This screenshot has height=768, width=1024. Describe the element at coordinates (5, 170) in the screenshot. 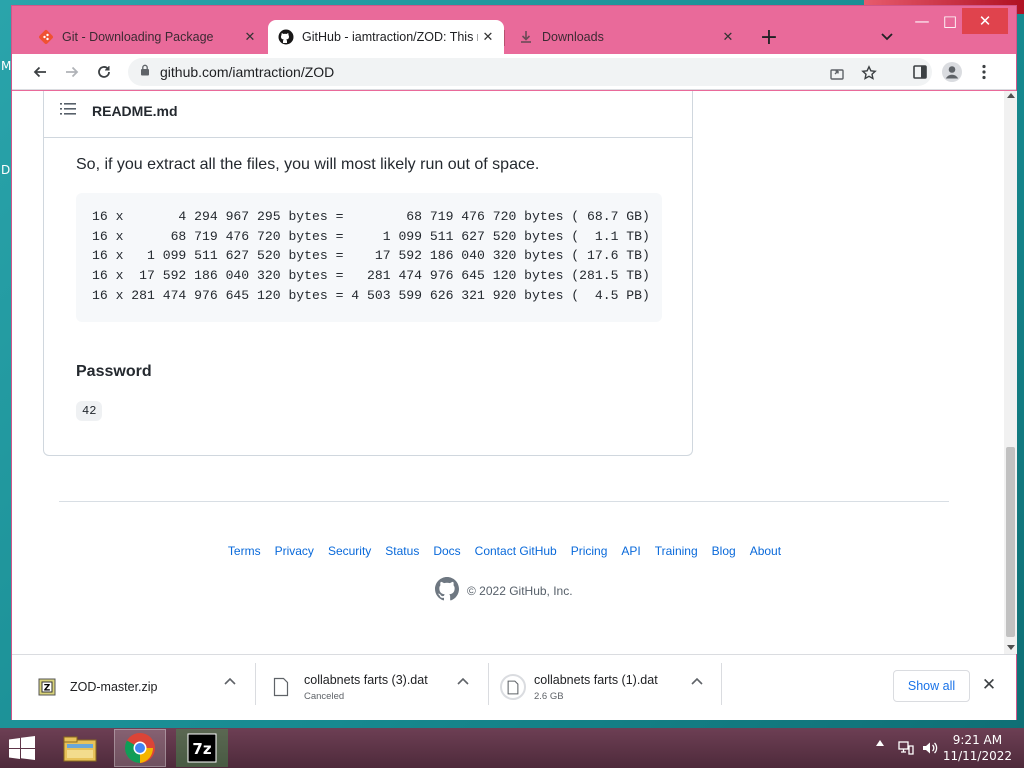

I see `desktop-icon-label: D` at that location.